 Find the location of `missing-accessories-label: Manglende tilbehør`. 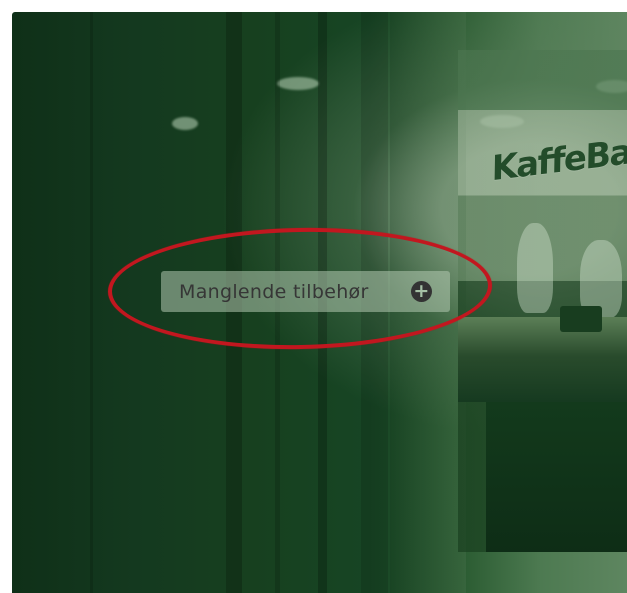

missing-accessories-label: Manglende tilbehør is located at coordinates (274, 291).